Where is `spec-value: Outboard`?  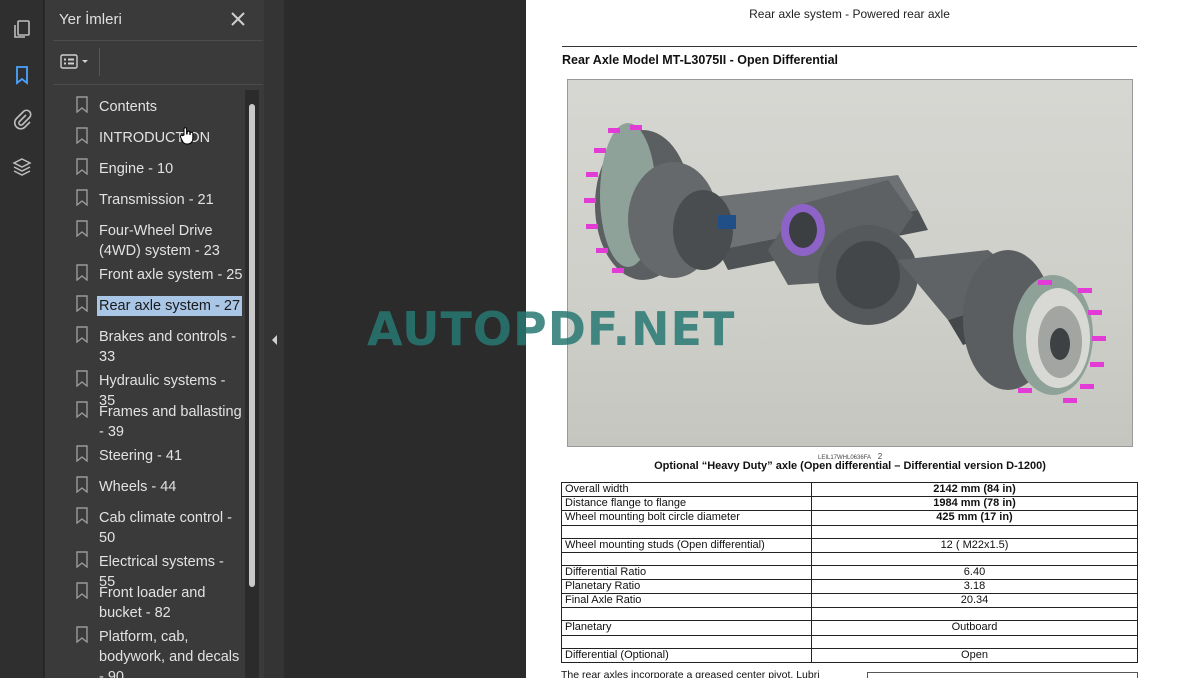
spec-value: Outboard is located at coordinates (974, 627).